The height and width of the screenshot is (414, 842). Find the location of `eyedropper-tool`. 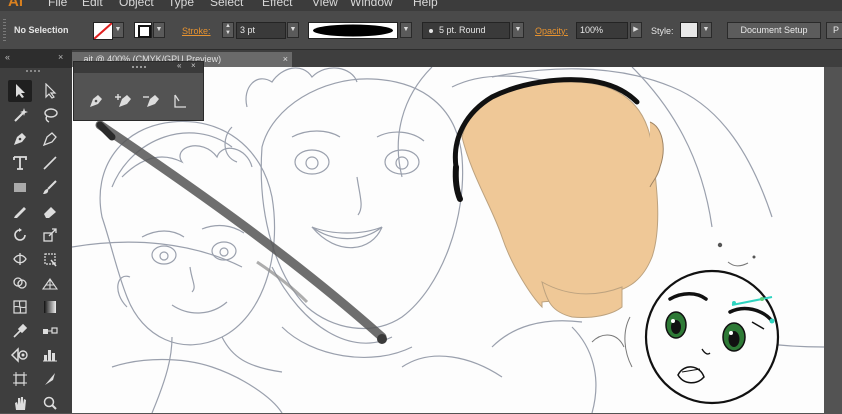

eyedropper-tool is located at coordinates (20, 331).